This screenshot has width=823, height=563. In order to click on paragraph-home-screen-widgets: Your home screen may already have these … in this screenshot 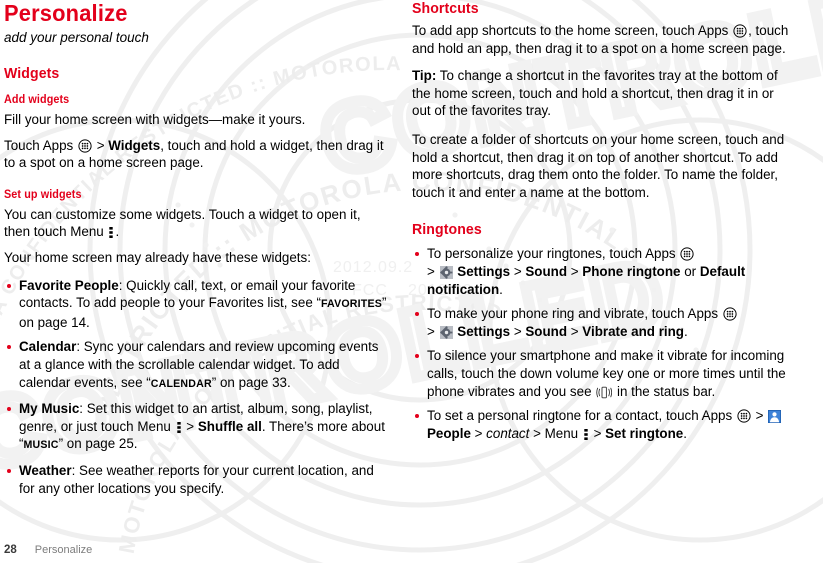, I will do `click(157, 257)`.